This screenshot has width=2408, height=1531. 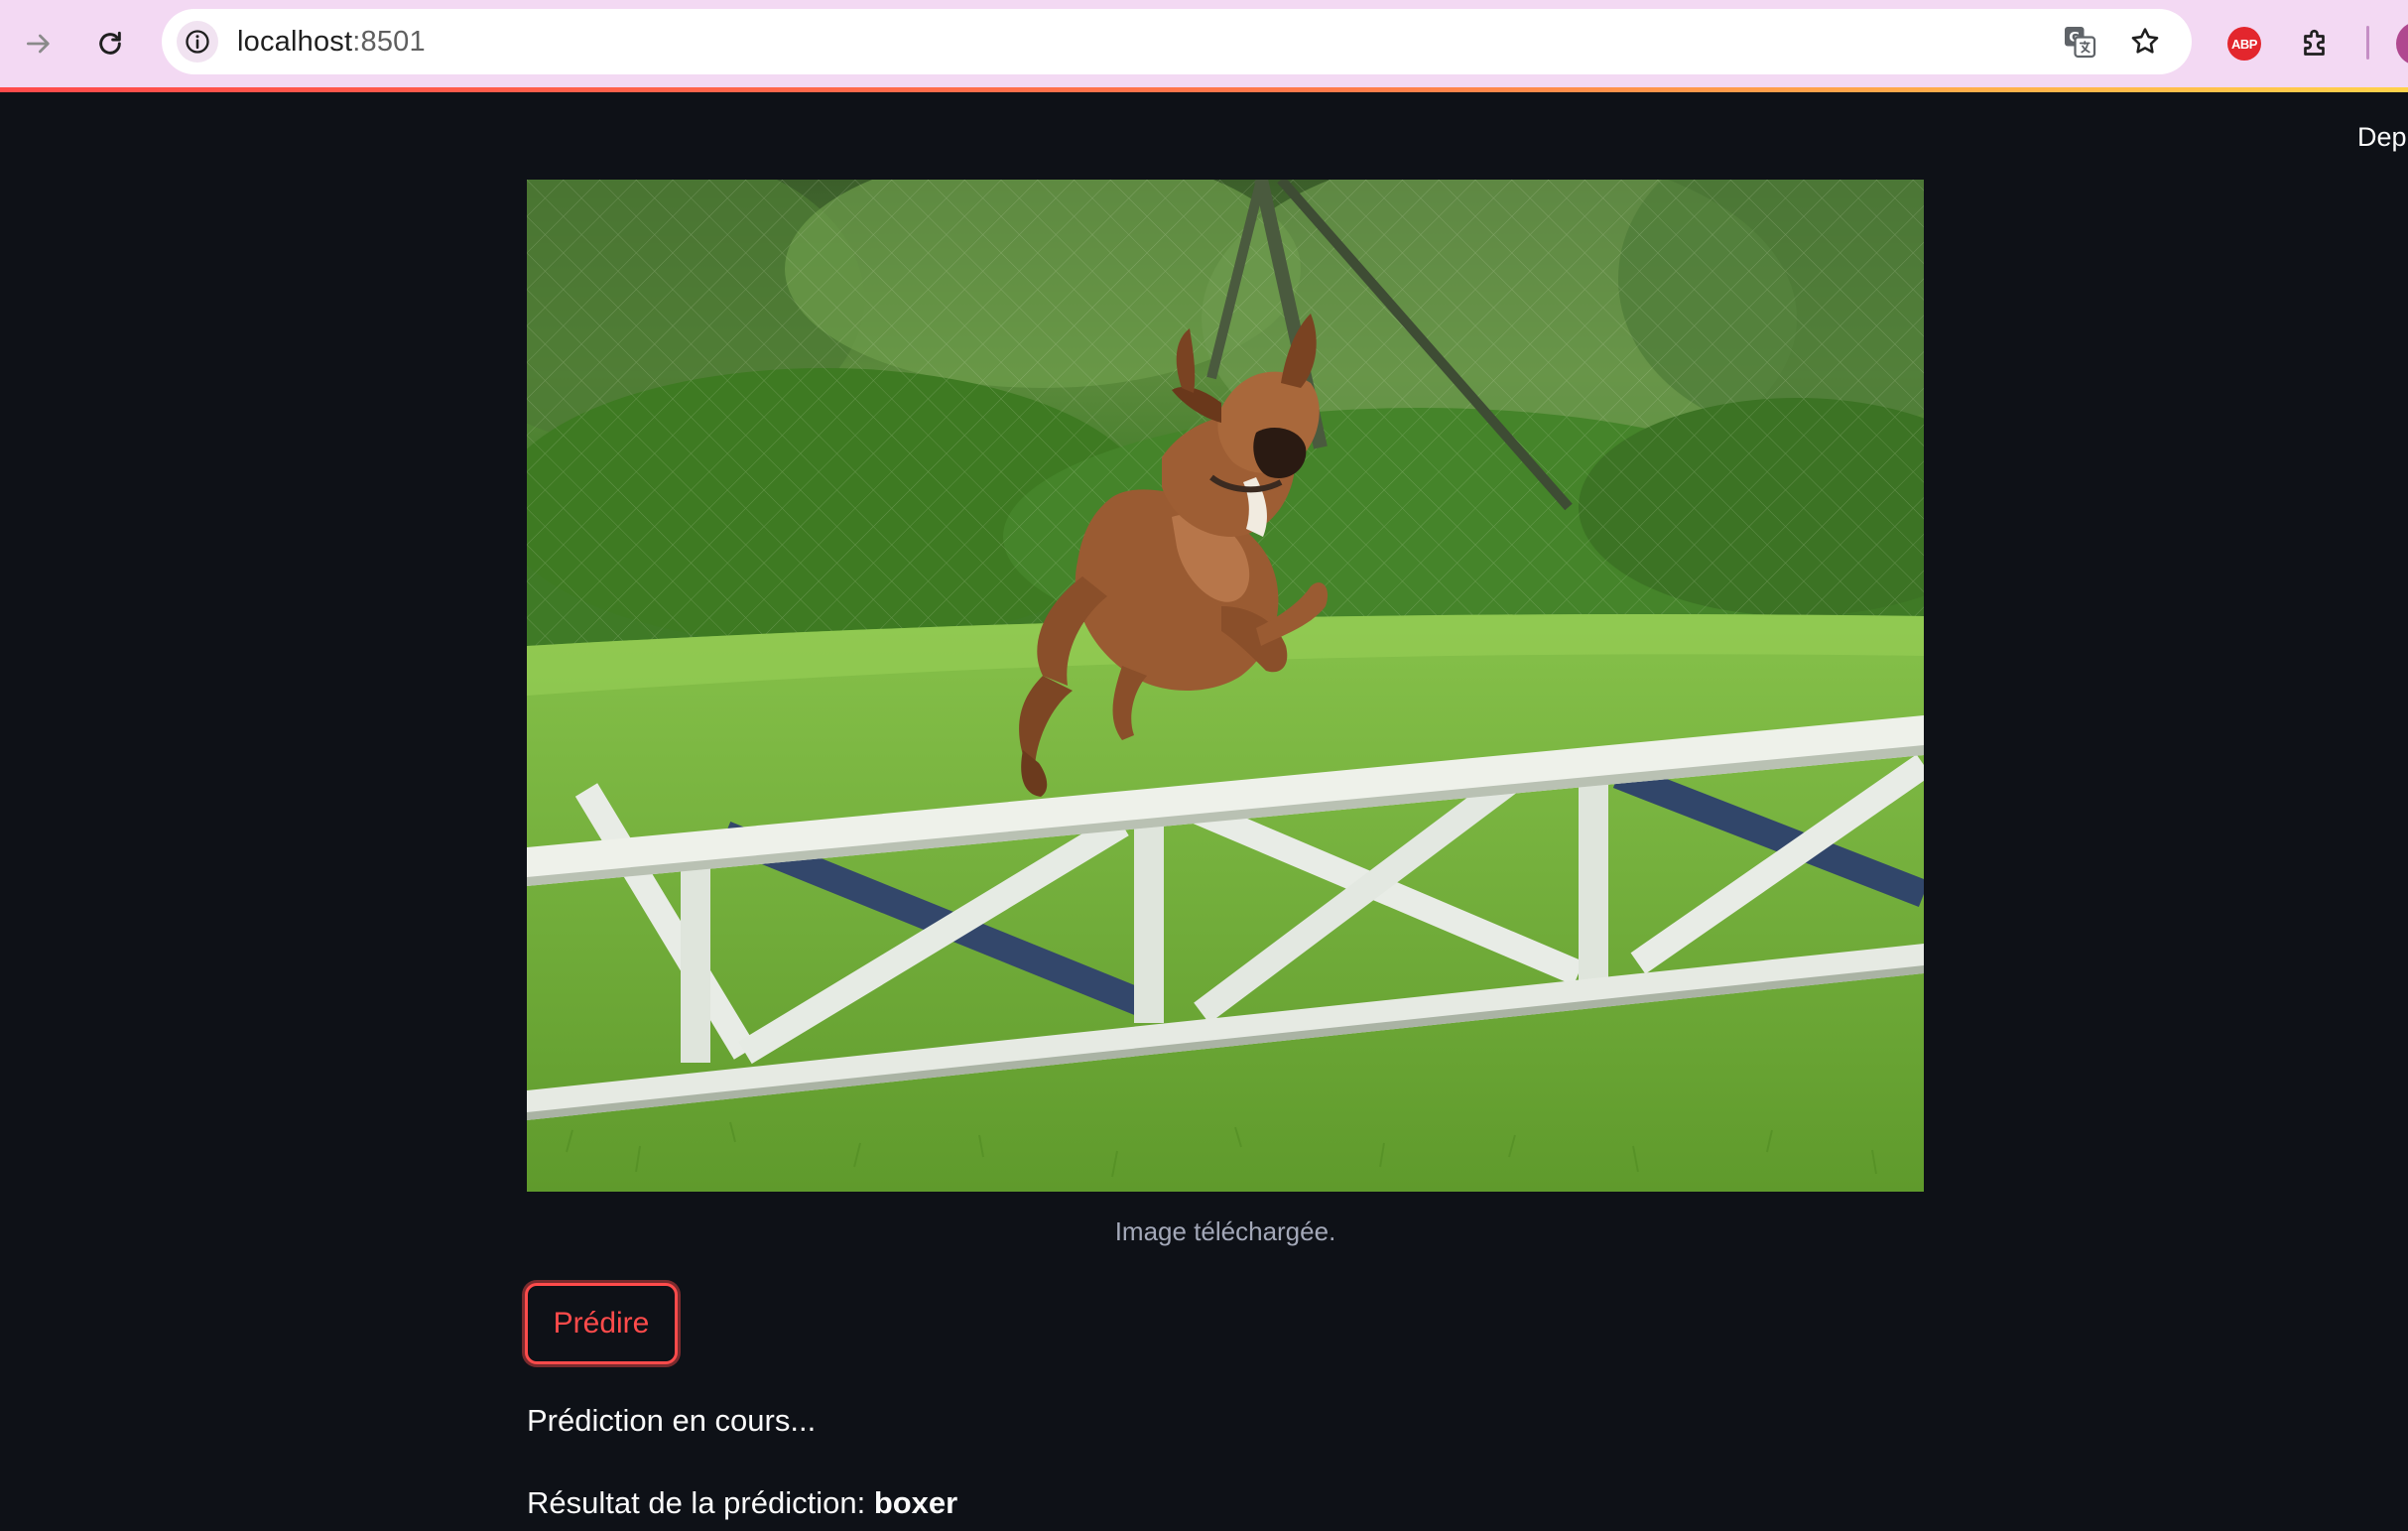 I want to click on bookmark-star-icon, so click(x=2145, y=41).